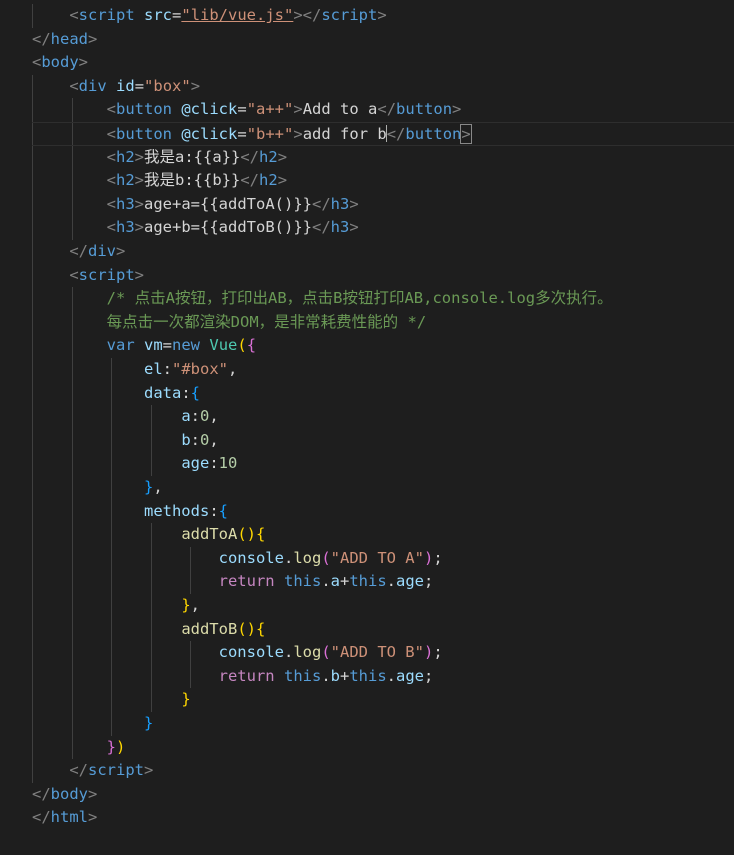 The width and height of the screenshot is (734, 855). I want to click on token-variable: console, so click(251, 652).